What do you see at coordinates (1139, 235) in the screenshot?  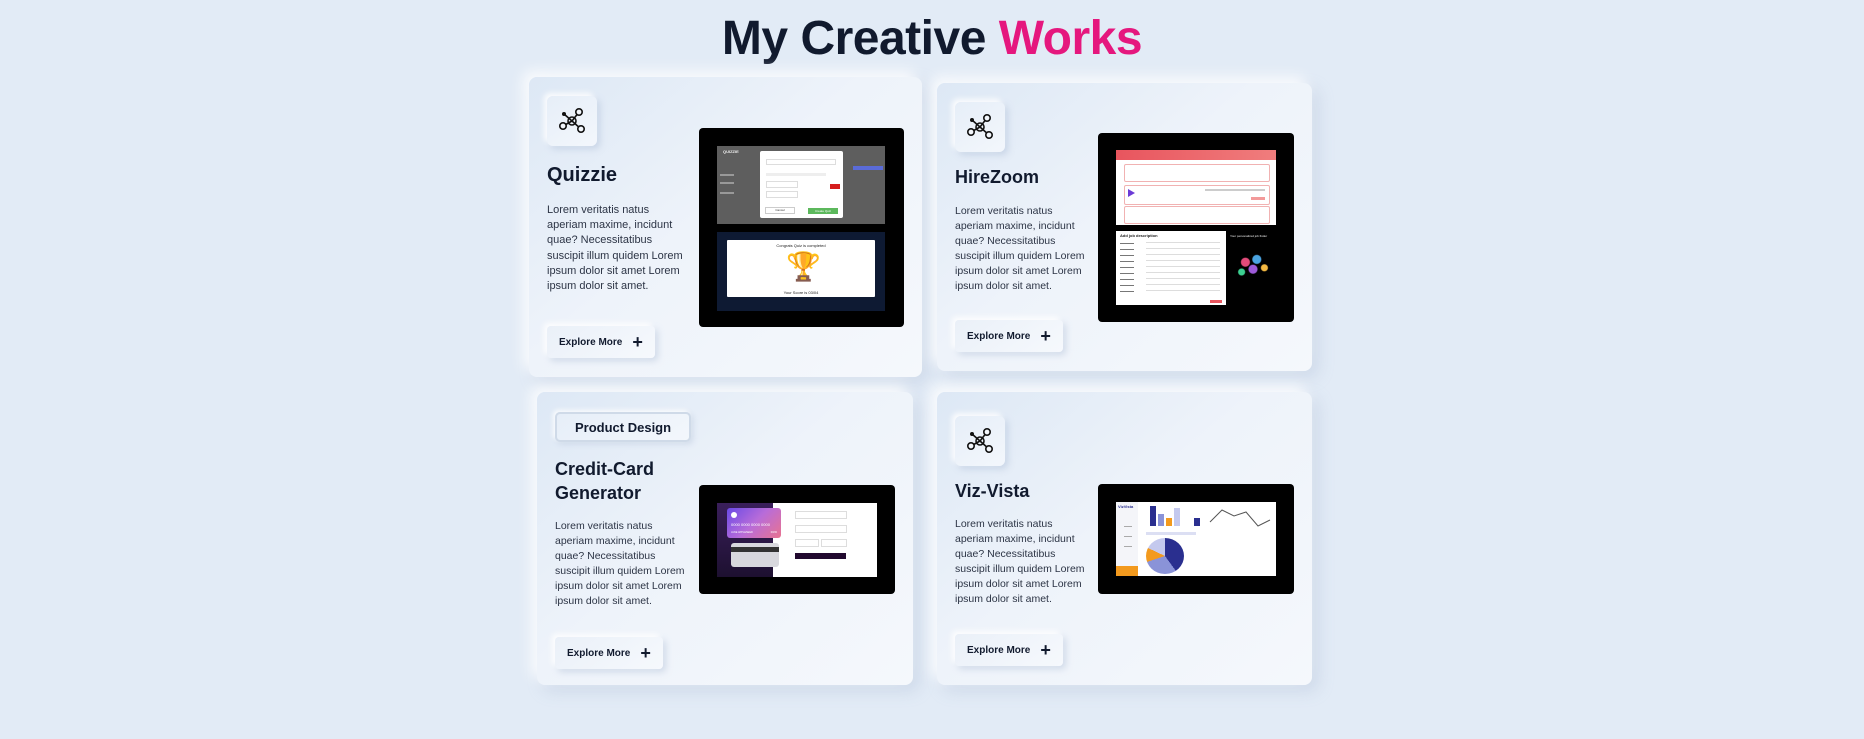 I see `preview-form-title: Add job description` at bounding box center [1139, 235].